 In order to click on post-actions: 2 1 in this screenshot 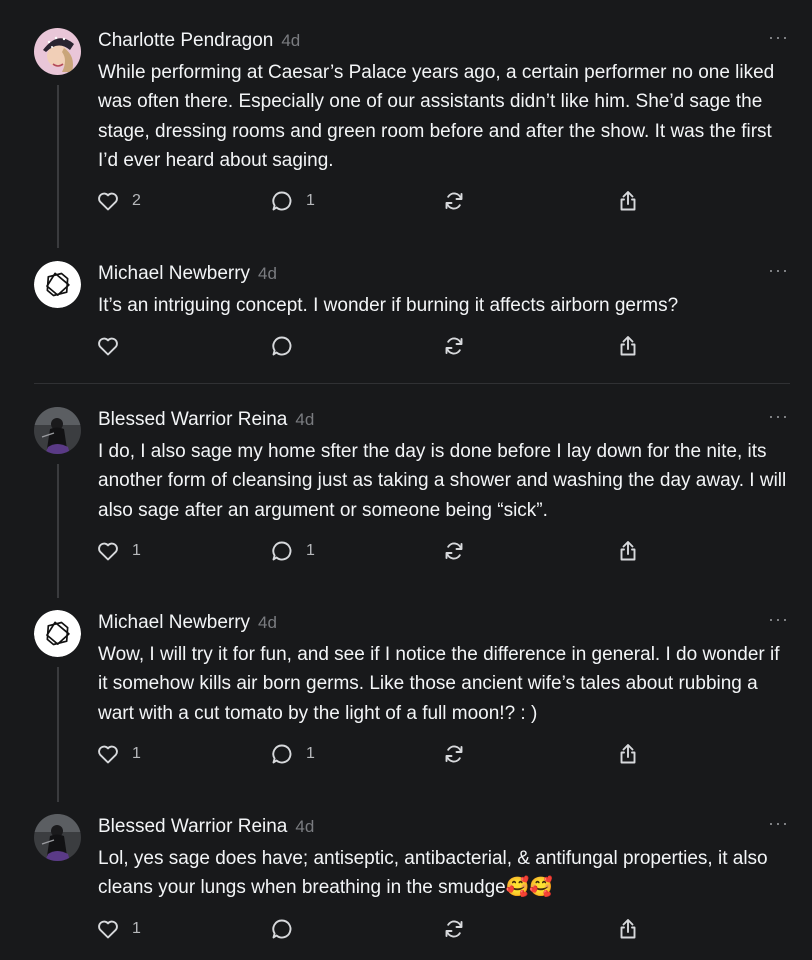, I will do `click(376, 201)`.